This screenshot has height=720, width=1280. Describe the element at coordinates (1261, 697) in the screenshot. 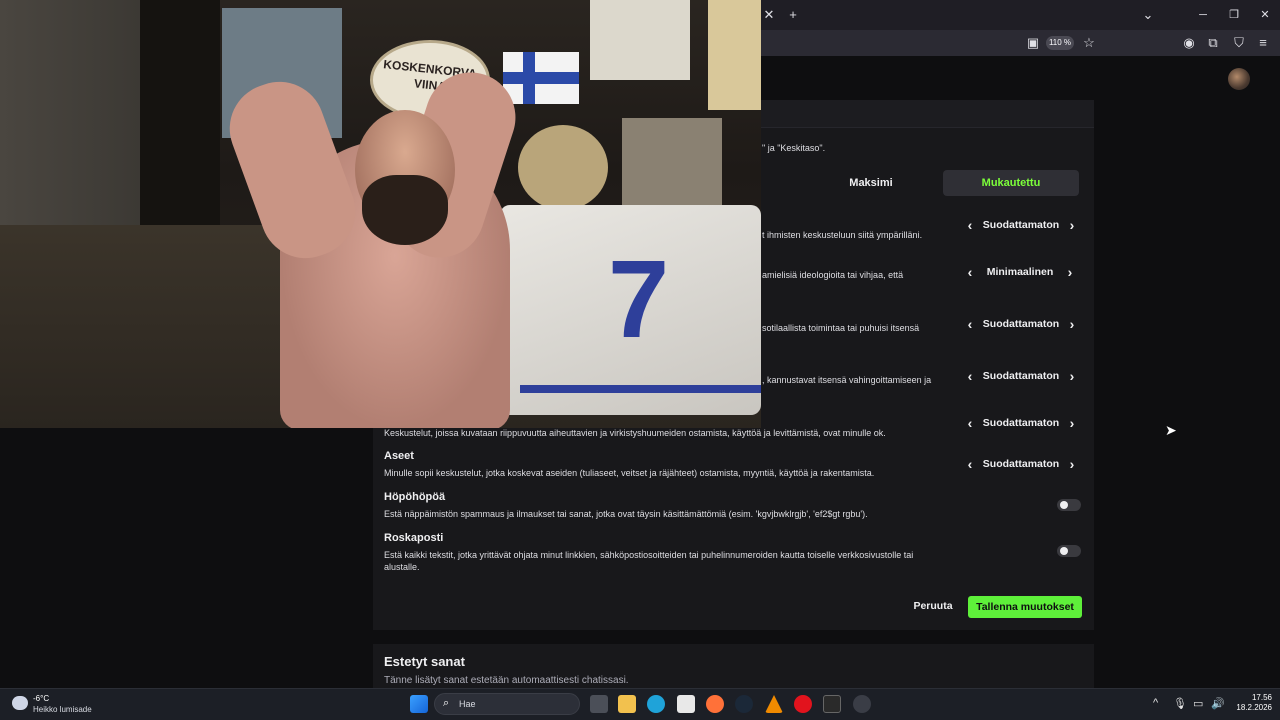

I see `clock-time: 17.56` at that location.